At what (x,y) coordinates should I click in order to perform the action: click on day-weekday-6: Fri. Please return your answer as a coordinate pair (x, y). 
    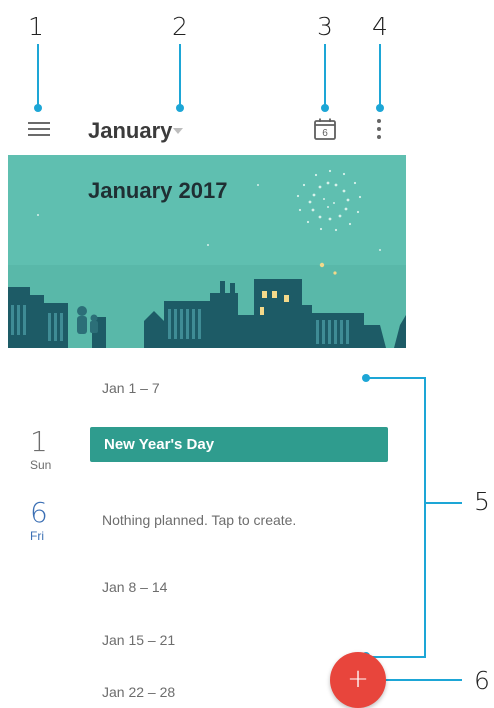
    Looking at the image, I should click on (37, 536).